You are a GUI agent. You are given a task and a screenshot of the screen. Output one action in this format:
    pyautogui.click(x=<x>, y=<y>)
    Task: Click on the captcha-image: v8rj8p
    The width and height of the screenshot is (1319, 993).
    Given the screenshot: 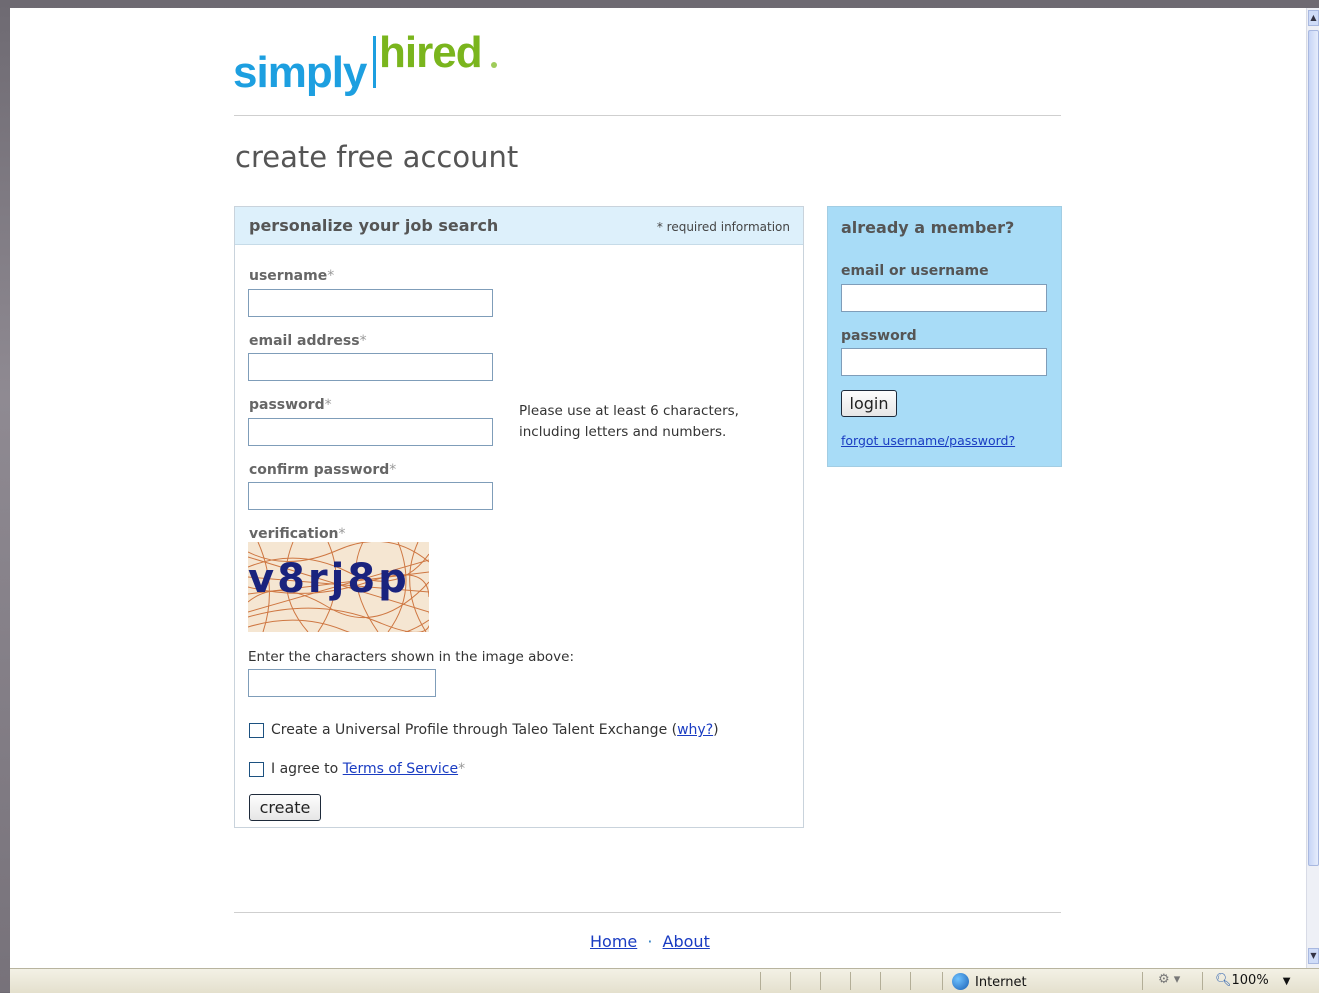 What is the action you would take?
    pyautogui.click(x=338, y=587)
    